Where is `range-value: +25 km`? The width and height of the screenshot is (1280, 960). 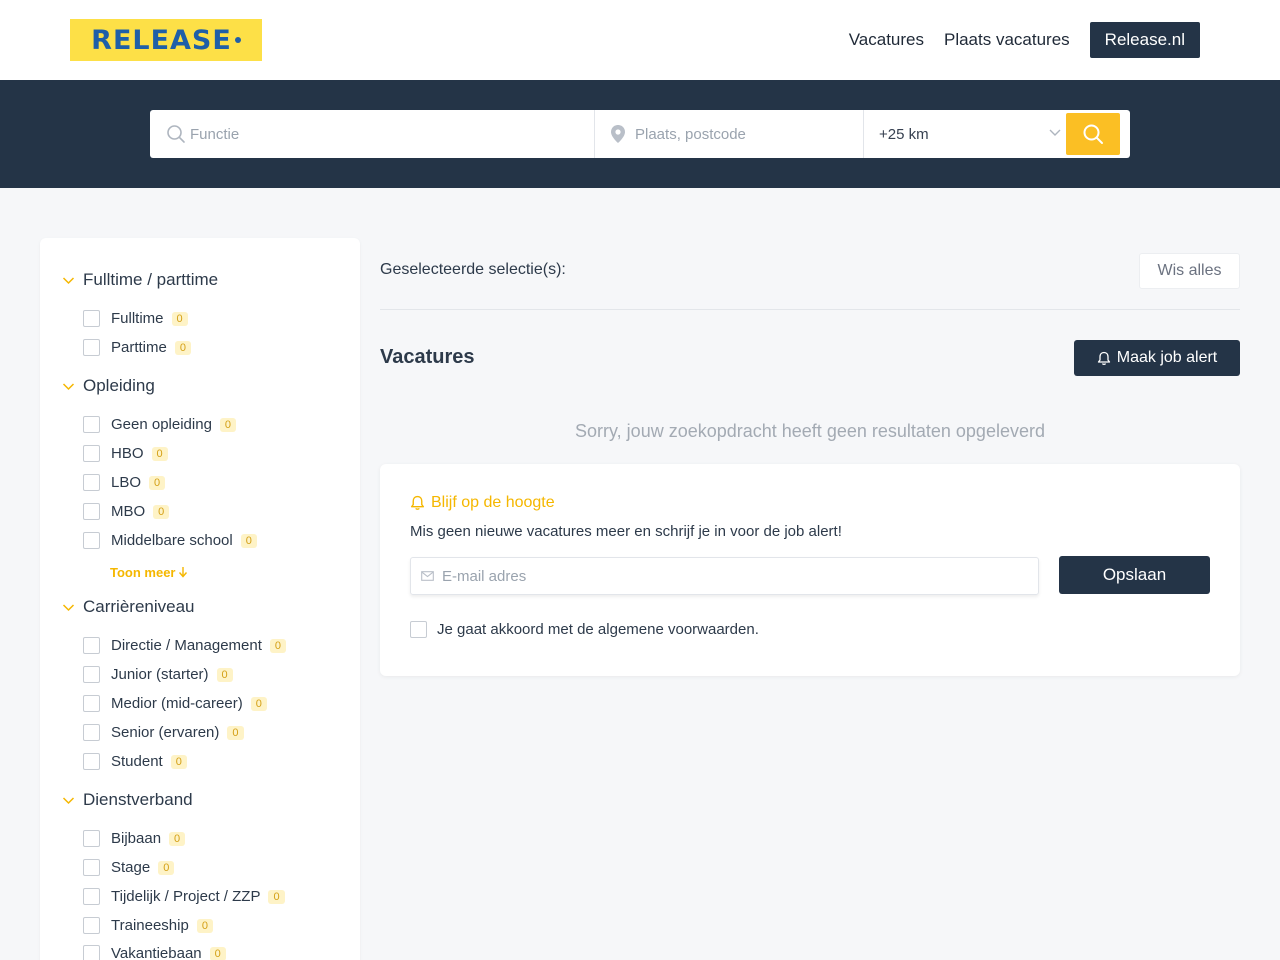 range-value: +25 km is located at coordinates (904, 134).